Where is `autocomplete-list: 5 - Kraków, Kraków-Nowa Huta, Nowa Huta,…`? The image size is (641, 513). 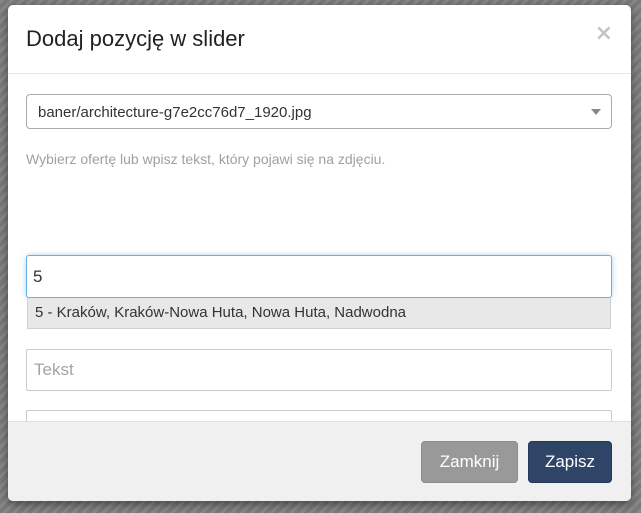 autocomplete-list: 5 - Kraków, Kraków-Nowa Huta, Nowa Huta,… is located at coordinates (319, 313).